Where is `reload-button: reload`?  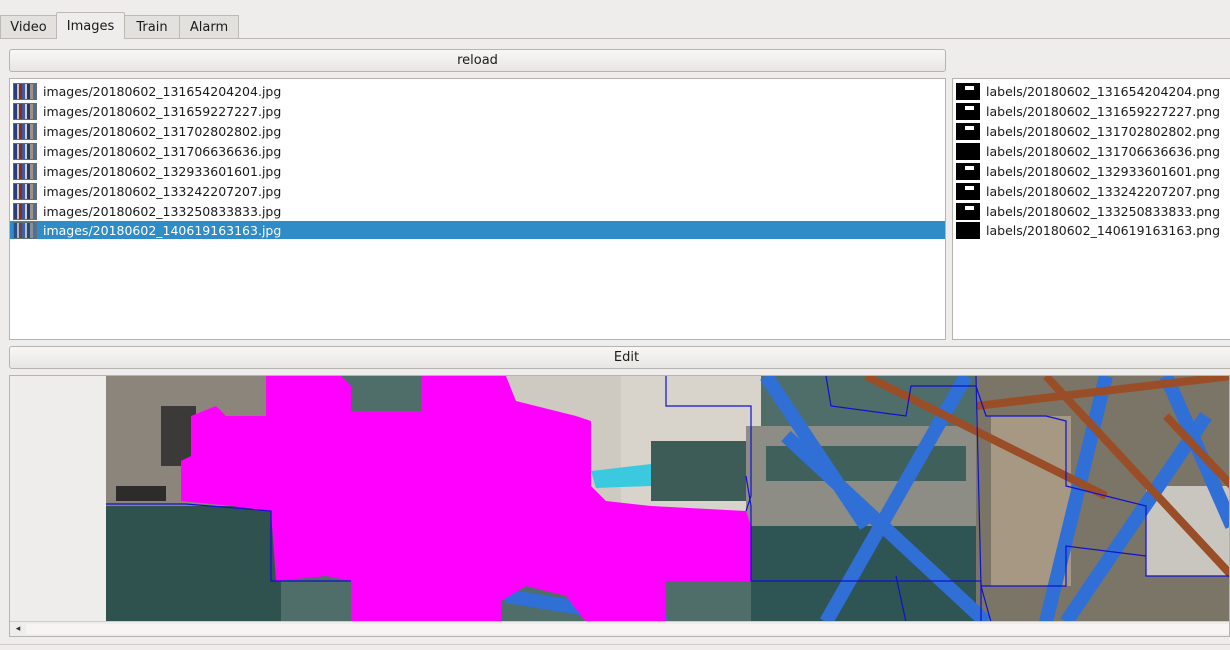
reload-button: reload is located at coordinates (477, 60).